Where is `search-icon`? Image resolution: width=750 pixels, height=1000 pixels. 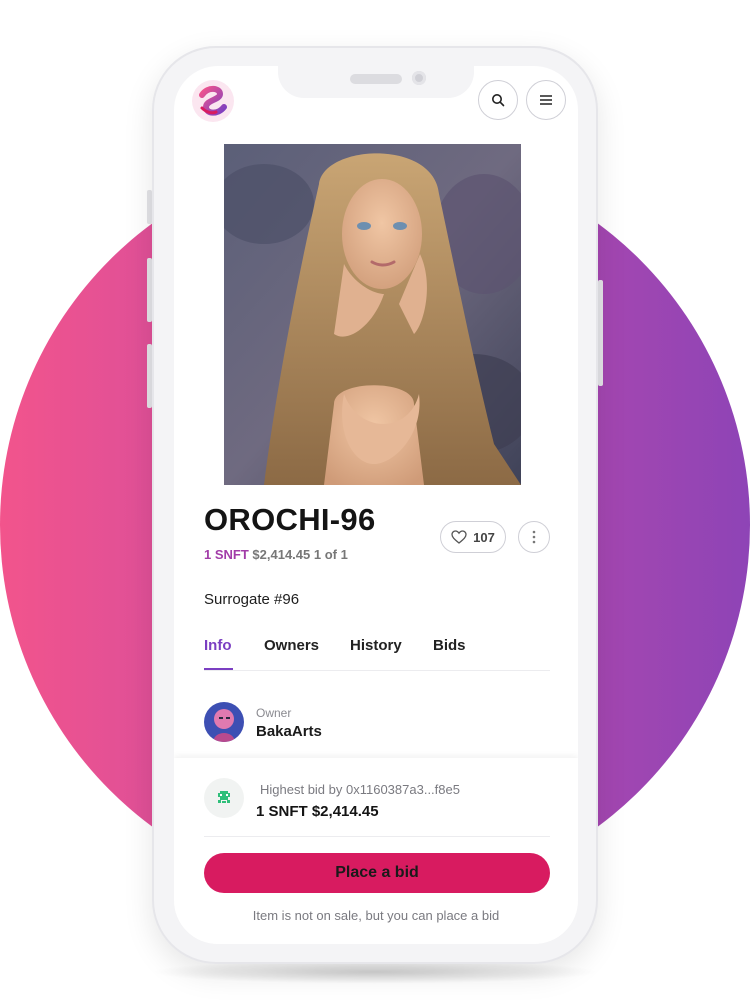 search-icon is located at coordinates (498, 100).